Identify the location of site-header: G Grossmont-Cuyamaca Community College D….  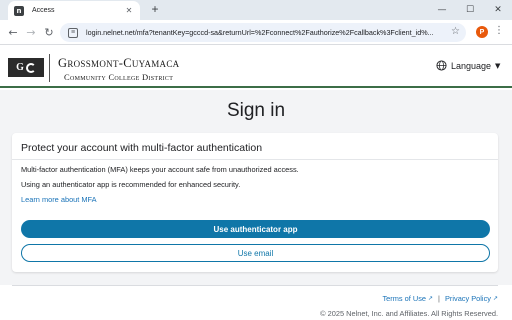
(256, 67).